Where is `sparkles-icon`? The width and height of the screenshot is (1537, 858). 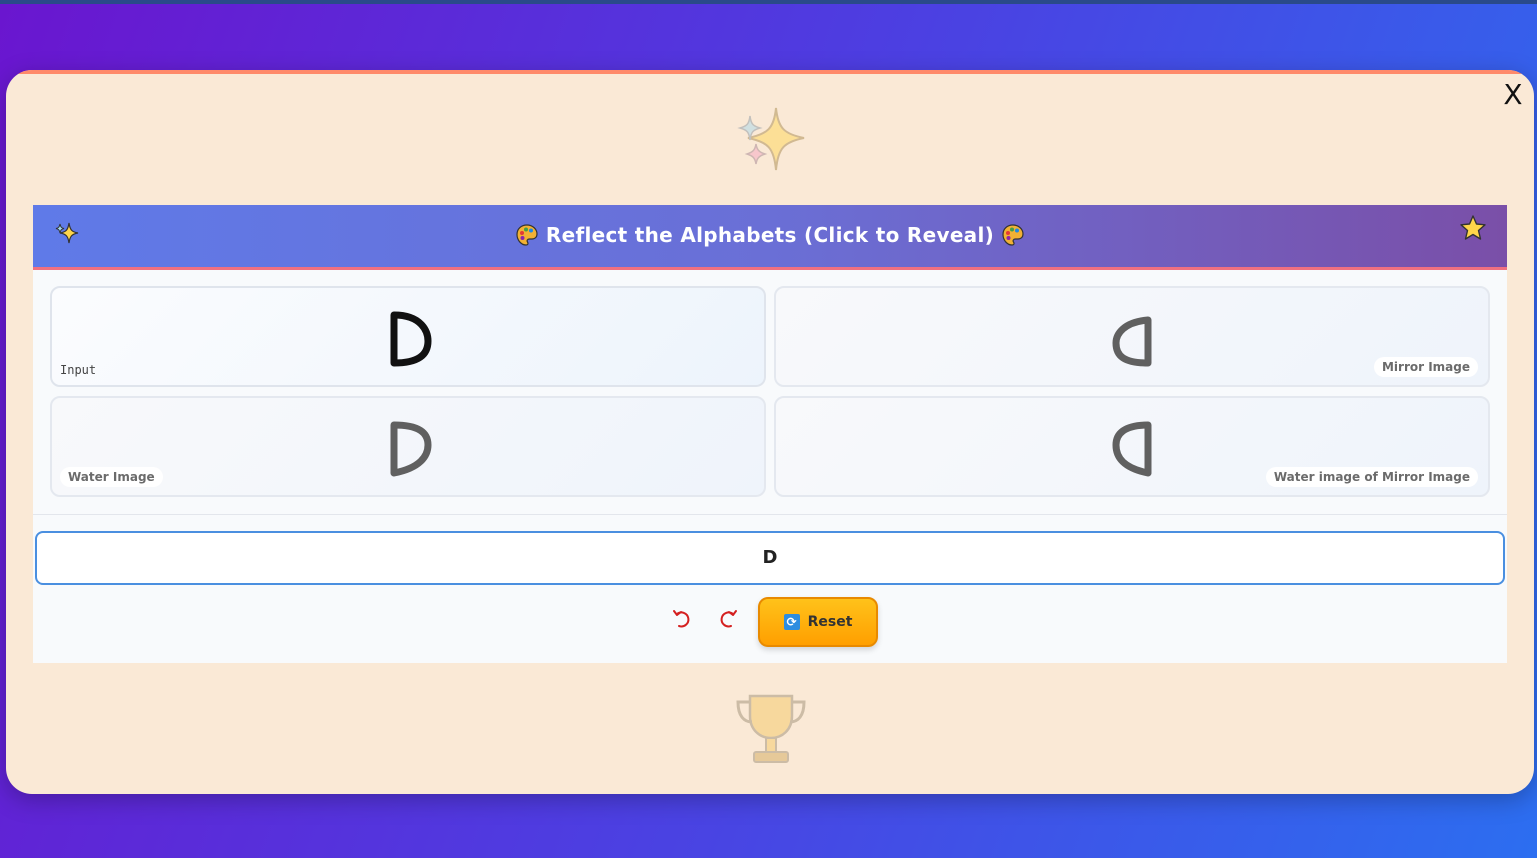
sparkles-icon is located at coordinates (771, 139).